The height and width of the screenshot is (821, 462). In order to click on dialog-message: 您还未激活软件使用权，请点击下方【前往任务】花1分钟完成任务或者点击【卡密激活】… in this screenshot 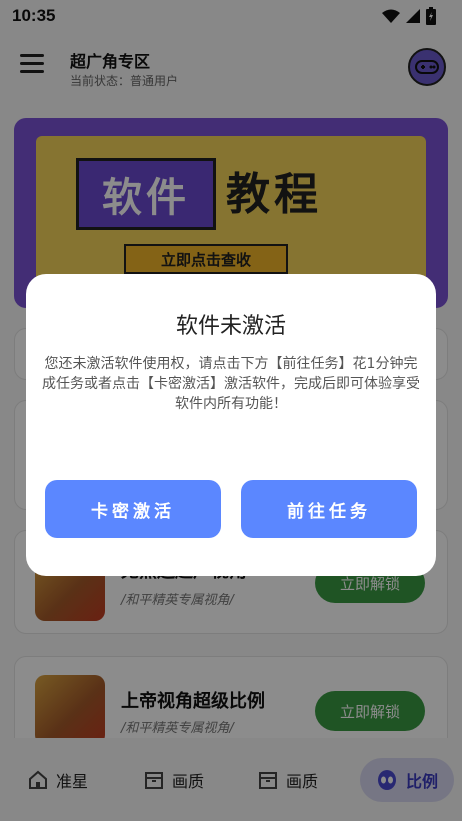, I will do `click(231, 384)`.